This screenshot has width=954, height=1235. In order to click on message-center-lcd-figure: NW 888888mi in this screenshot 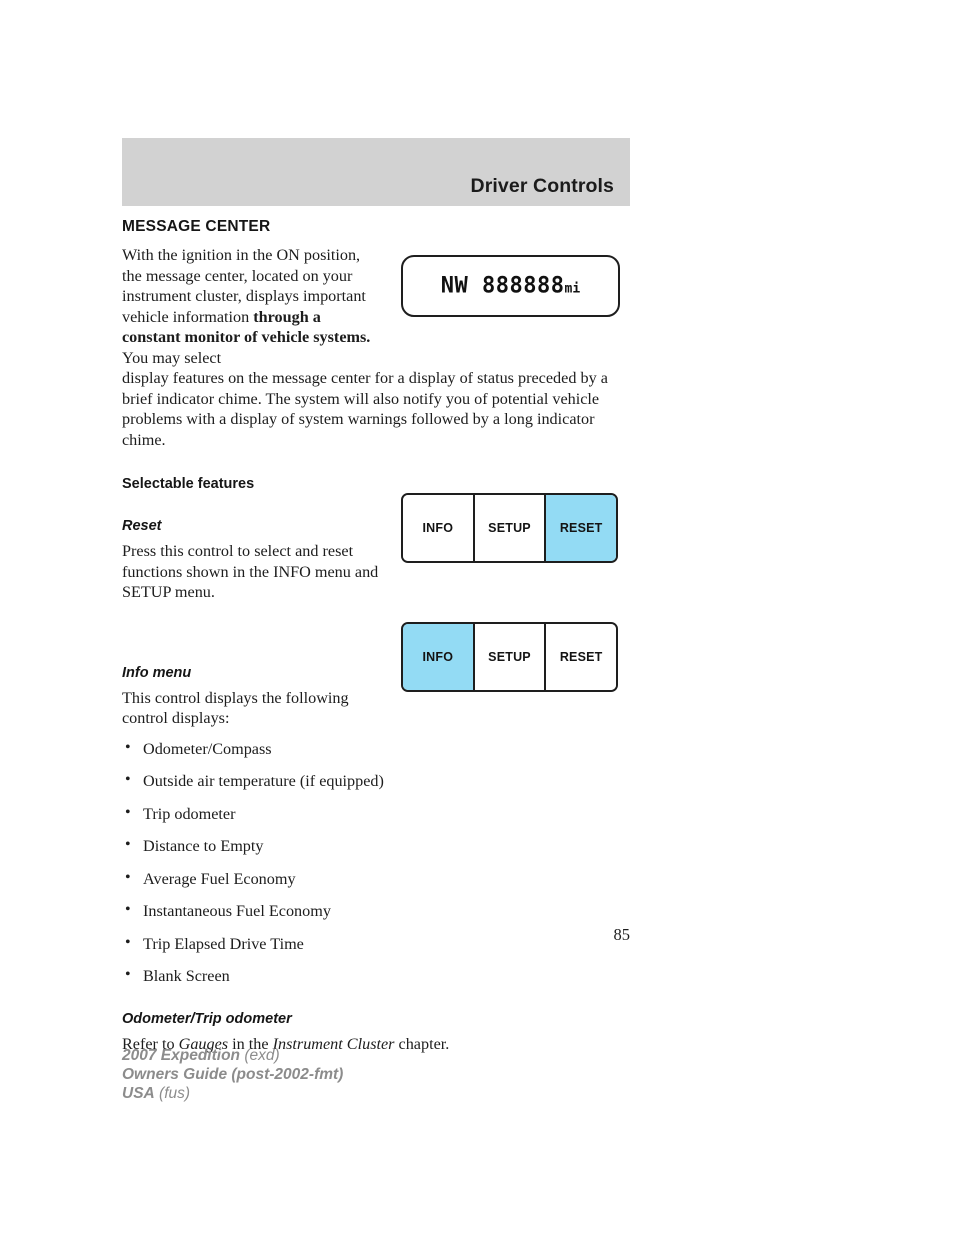, I will do `click(510, 286)`.